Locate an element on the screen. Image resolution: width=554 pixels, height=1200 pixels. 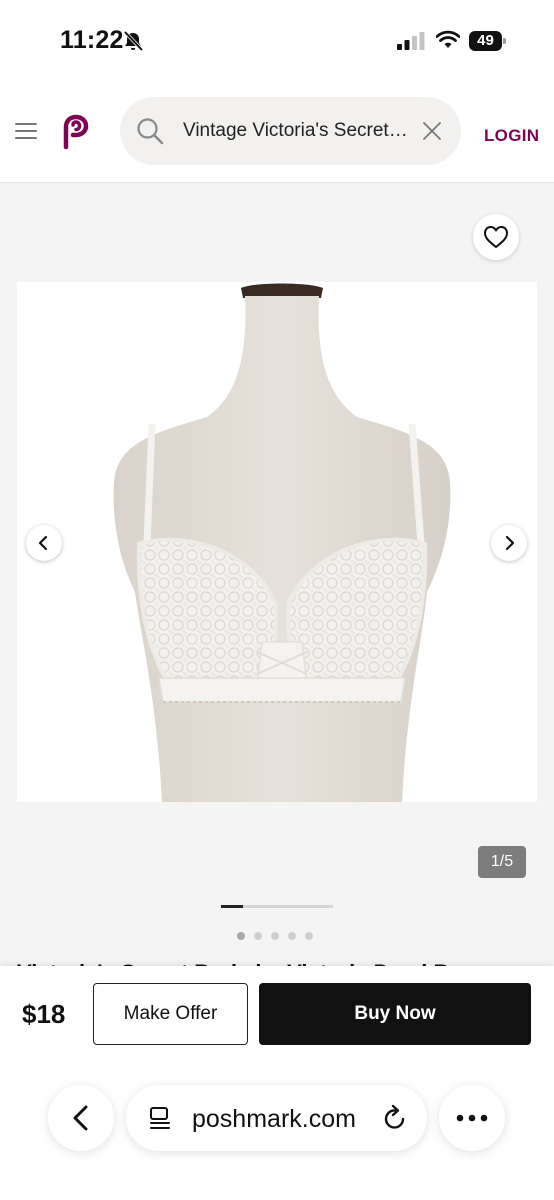
browser-back-button is located at coordinates (81, 1118).